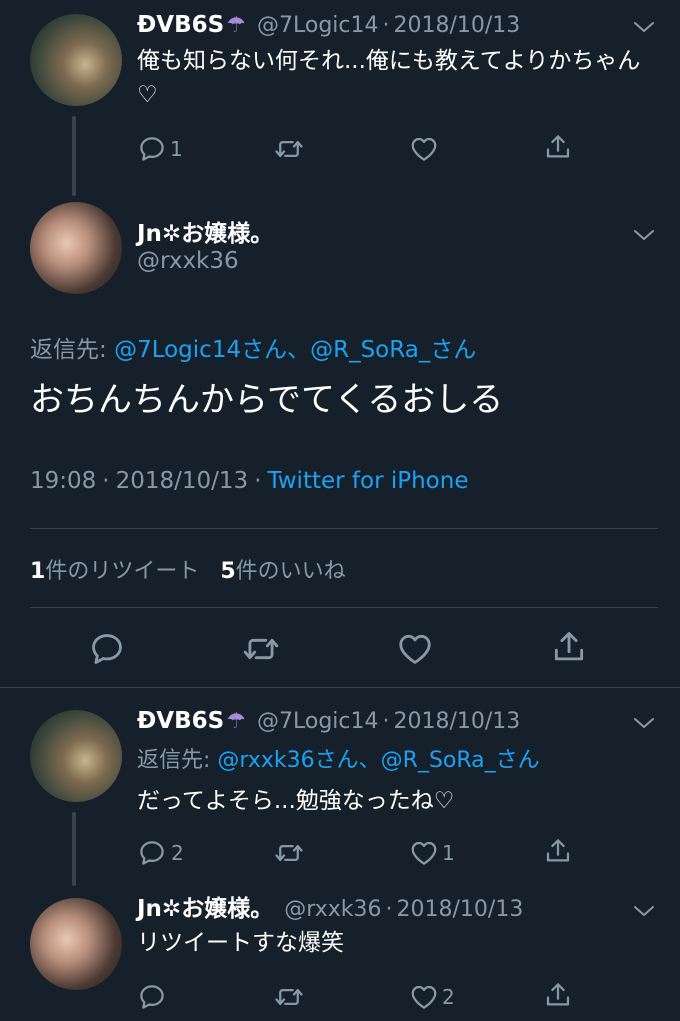 This screenshot has height=1021, width=680. Describe the element at coordinates (296, 801) in the screenshot. I see `tweet-text: だってよそら...勉強なったね♡` at that location.